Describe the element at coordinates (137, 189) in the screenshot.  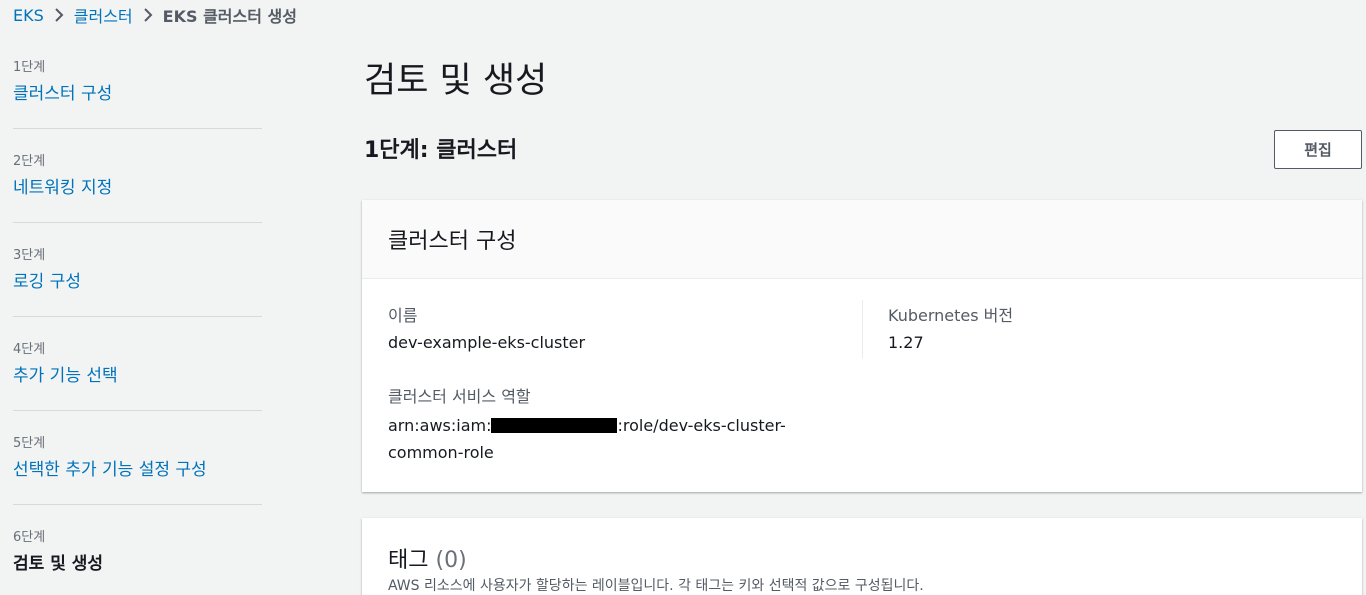
I see `step-2: 2단계 네트워킹 지정` at that location.